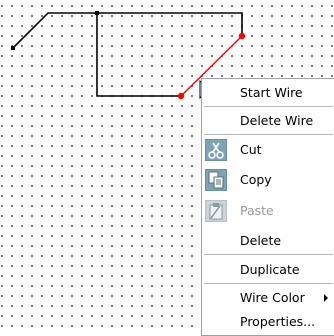  I want to click on menu-item-delete: Delete, so click(268, 241).